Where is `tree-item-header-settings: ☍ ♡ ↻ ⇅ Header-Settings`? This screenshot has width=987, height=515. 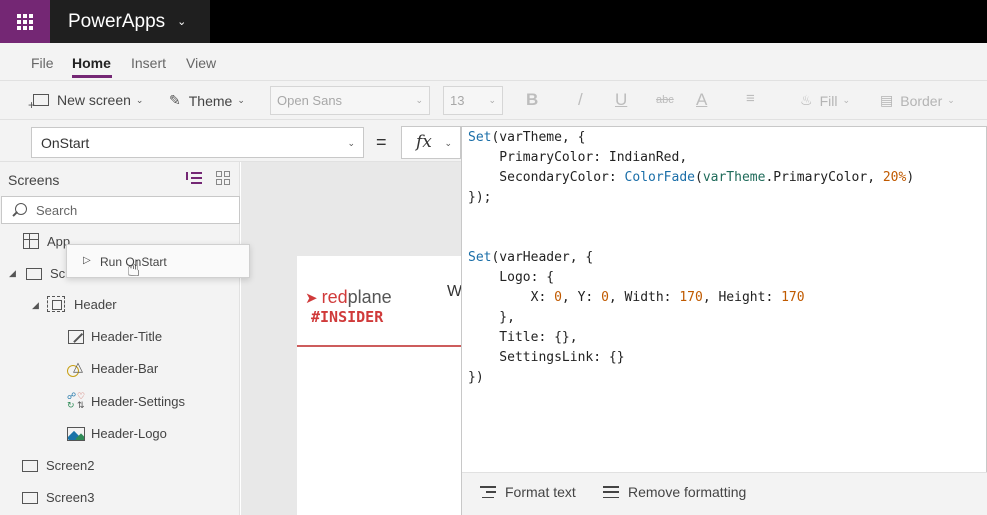 tree-item-header-settings: ☍ ♡ ↻ ⇅ Header-Settings is located at coordinates (126, 401).